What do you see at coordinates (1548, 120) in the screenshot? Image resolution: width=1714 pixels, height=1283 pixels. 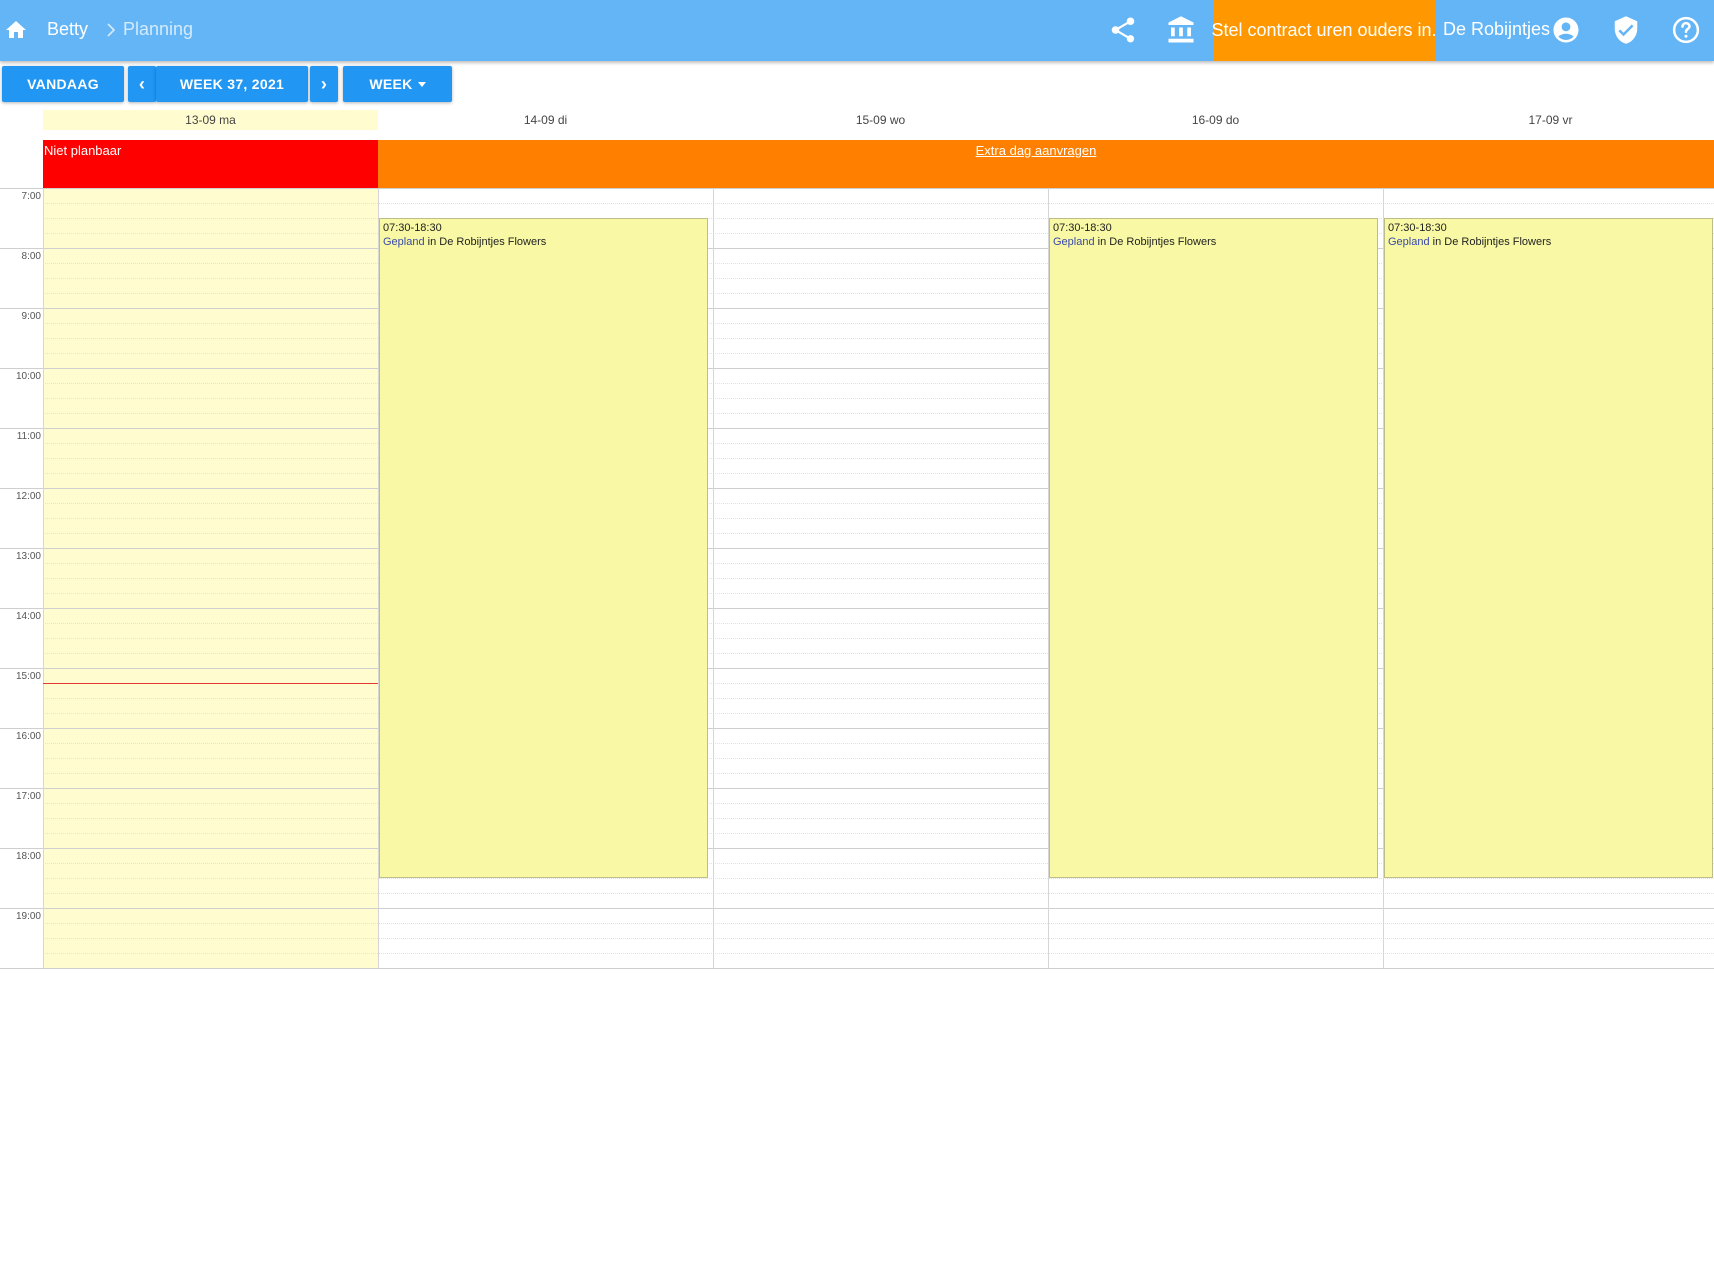 I see `day-header: 17-09 vr` at bounding box center [1548, 120].